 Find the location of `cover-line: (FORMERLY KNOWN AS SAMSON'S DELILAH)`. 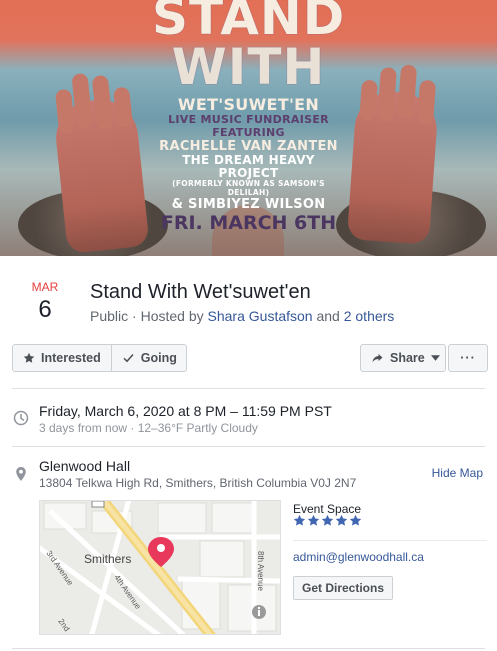

cover-line: (FORMERLY KNOWN AS SAMSON'S DELILAH) is located at coordinates (248, 188).